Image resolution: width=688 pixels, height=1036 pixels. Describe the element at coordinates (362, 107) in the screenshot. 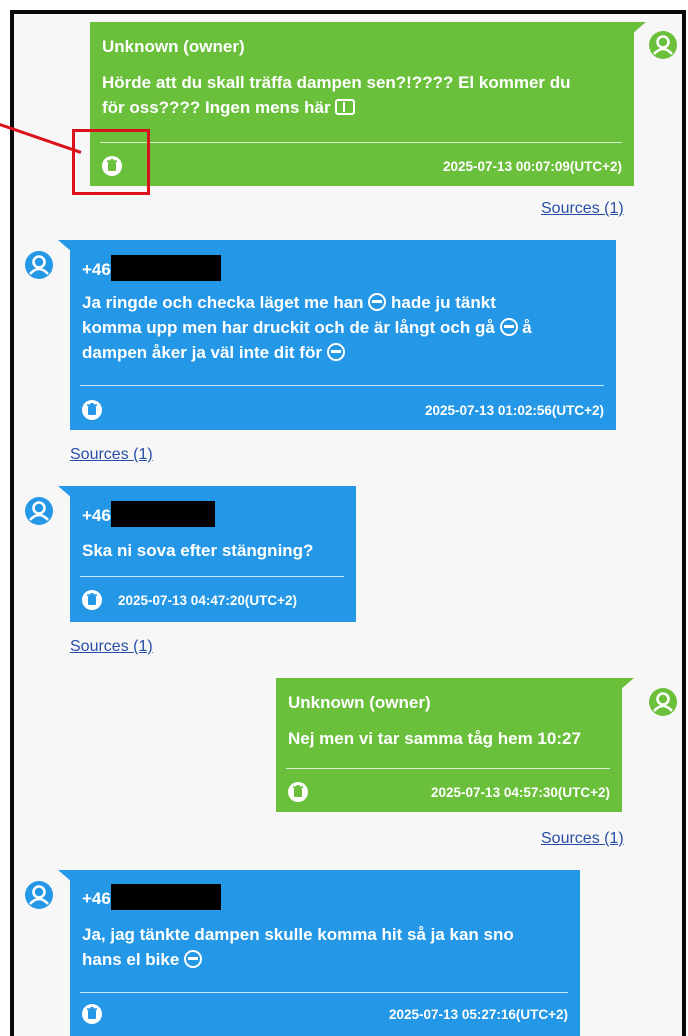

I see `message-text-line: för oss???? Ingen mens här` at that location.